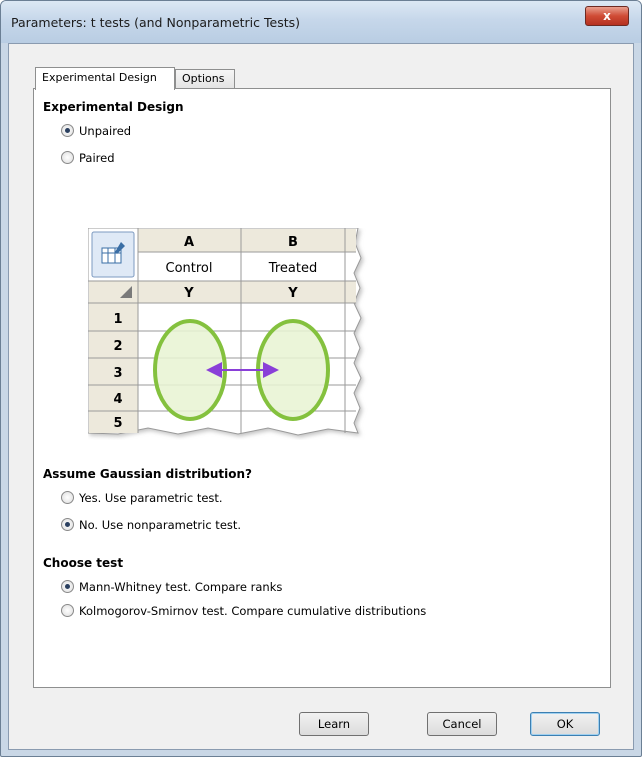  What do you see at coordinates (189, 242) in the screenshot?
I see `column-a-letter: A` at bounding box center [189, 242].